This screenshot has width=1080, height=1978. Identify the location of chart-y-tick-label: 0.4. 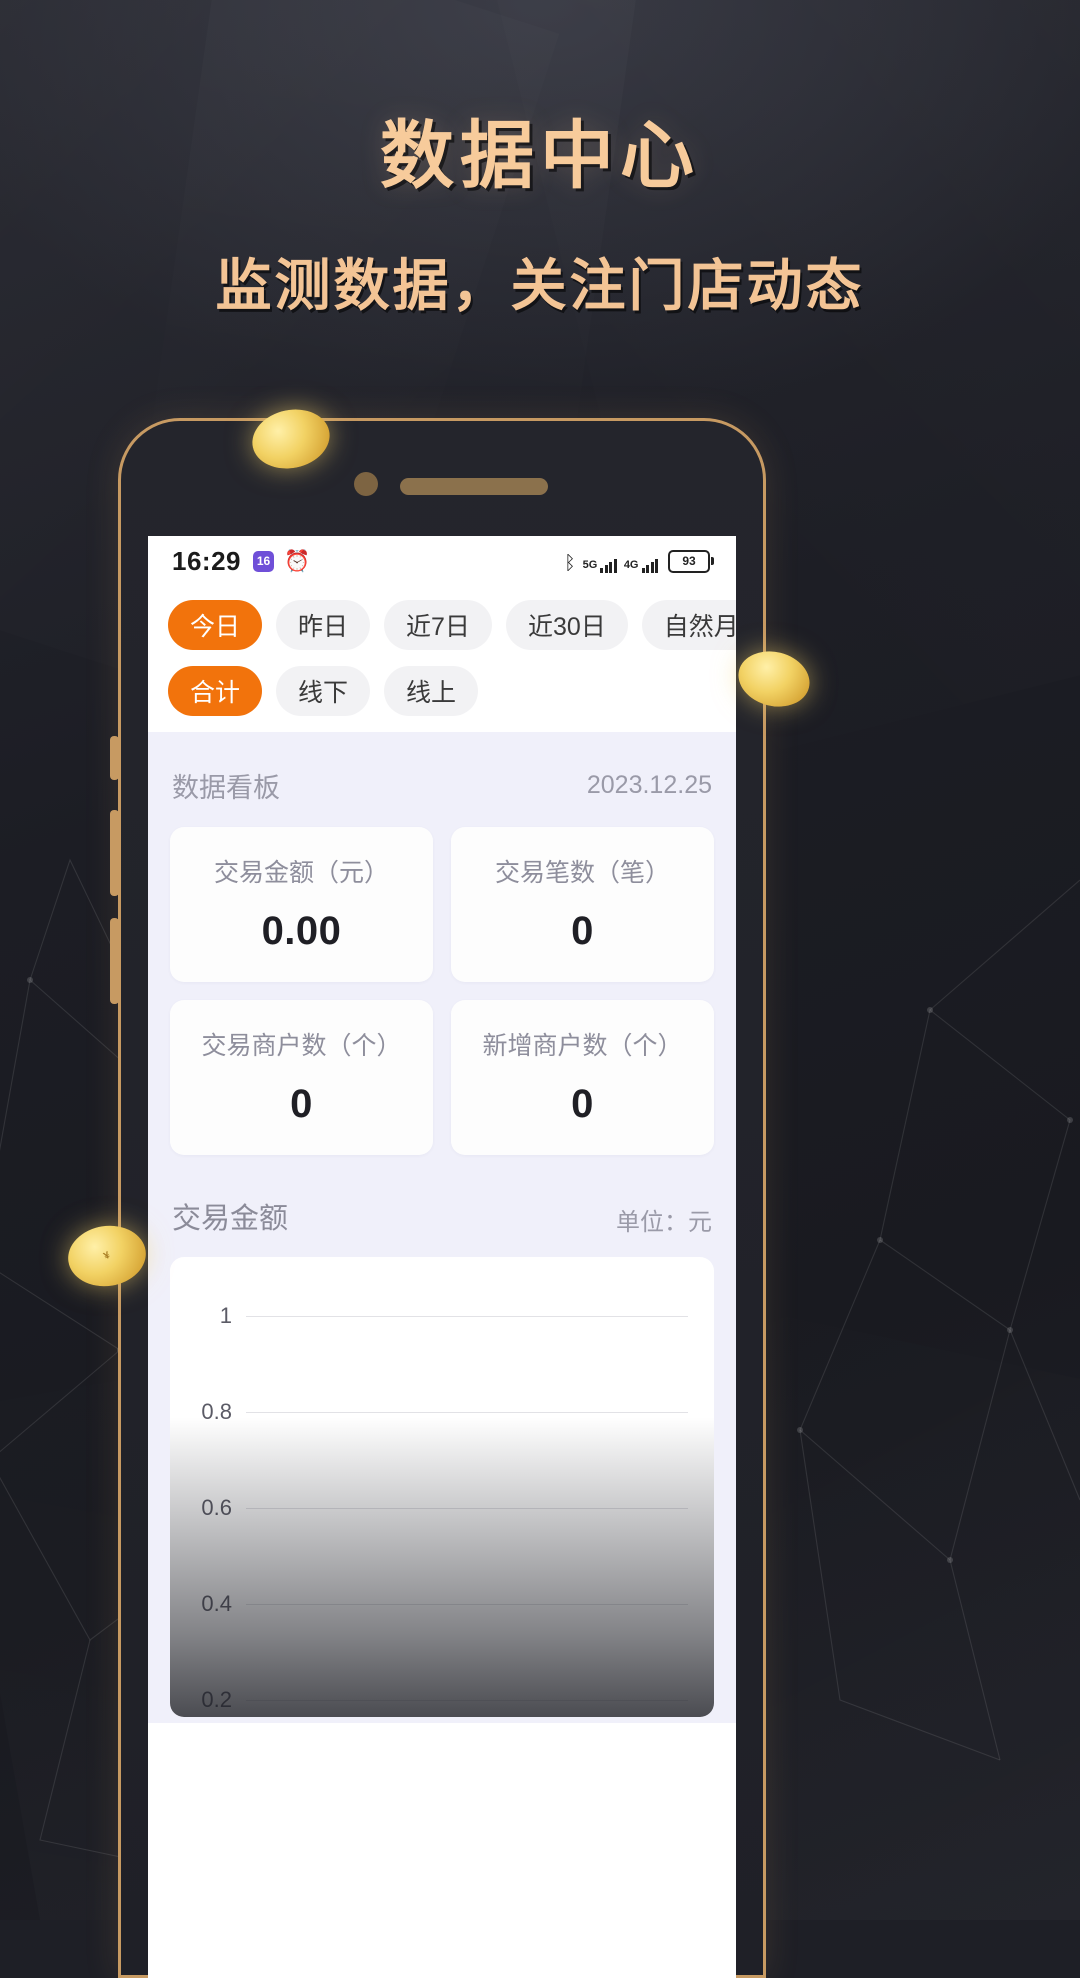
(216, 1603).